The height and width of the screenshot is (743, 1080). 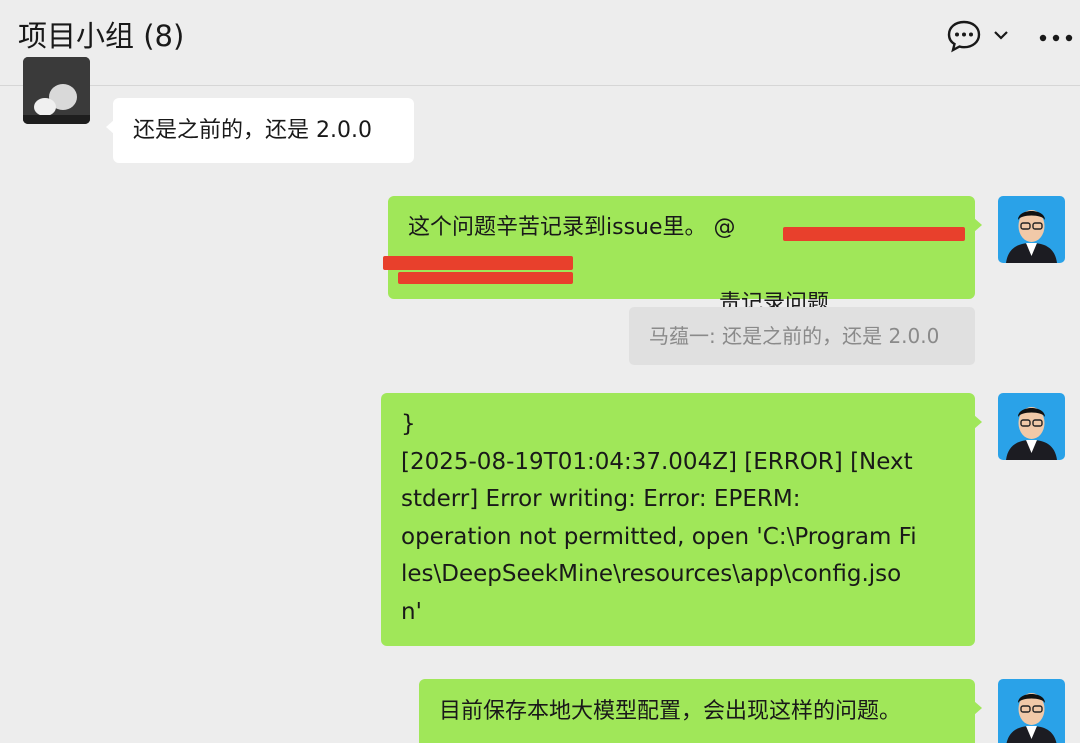 What do you see at coordinates (964, 36) in the screenshot?
I see `chat-bubble-icon` at bounding box center [964, 36].